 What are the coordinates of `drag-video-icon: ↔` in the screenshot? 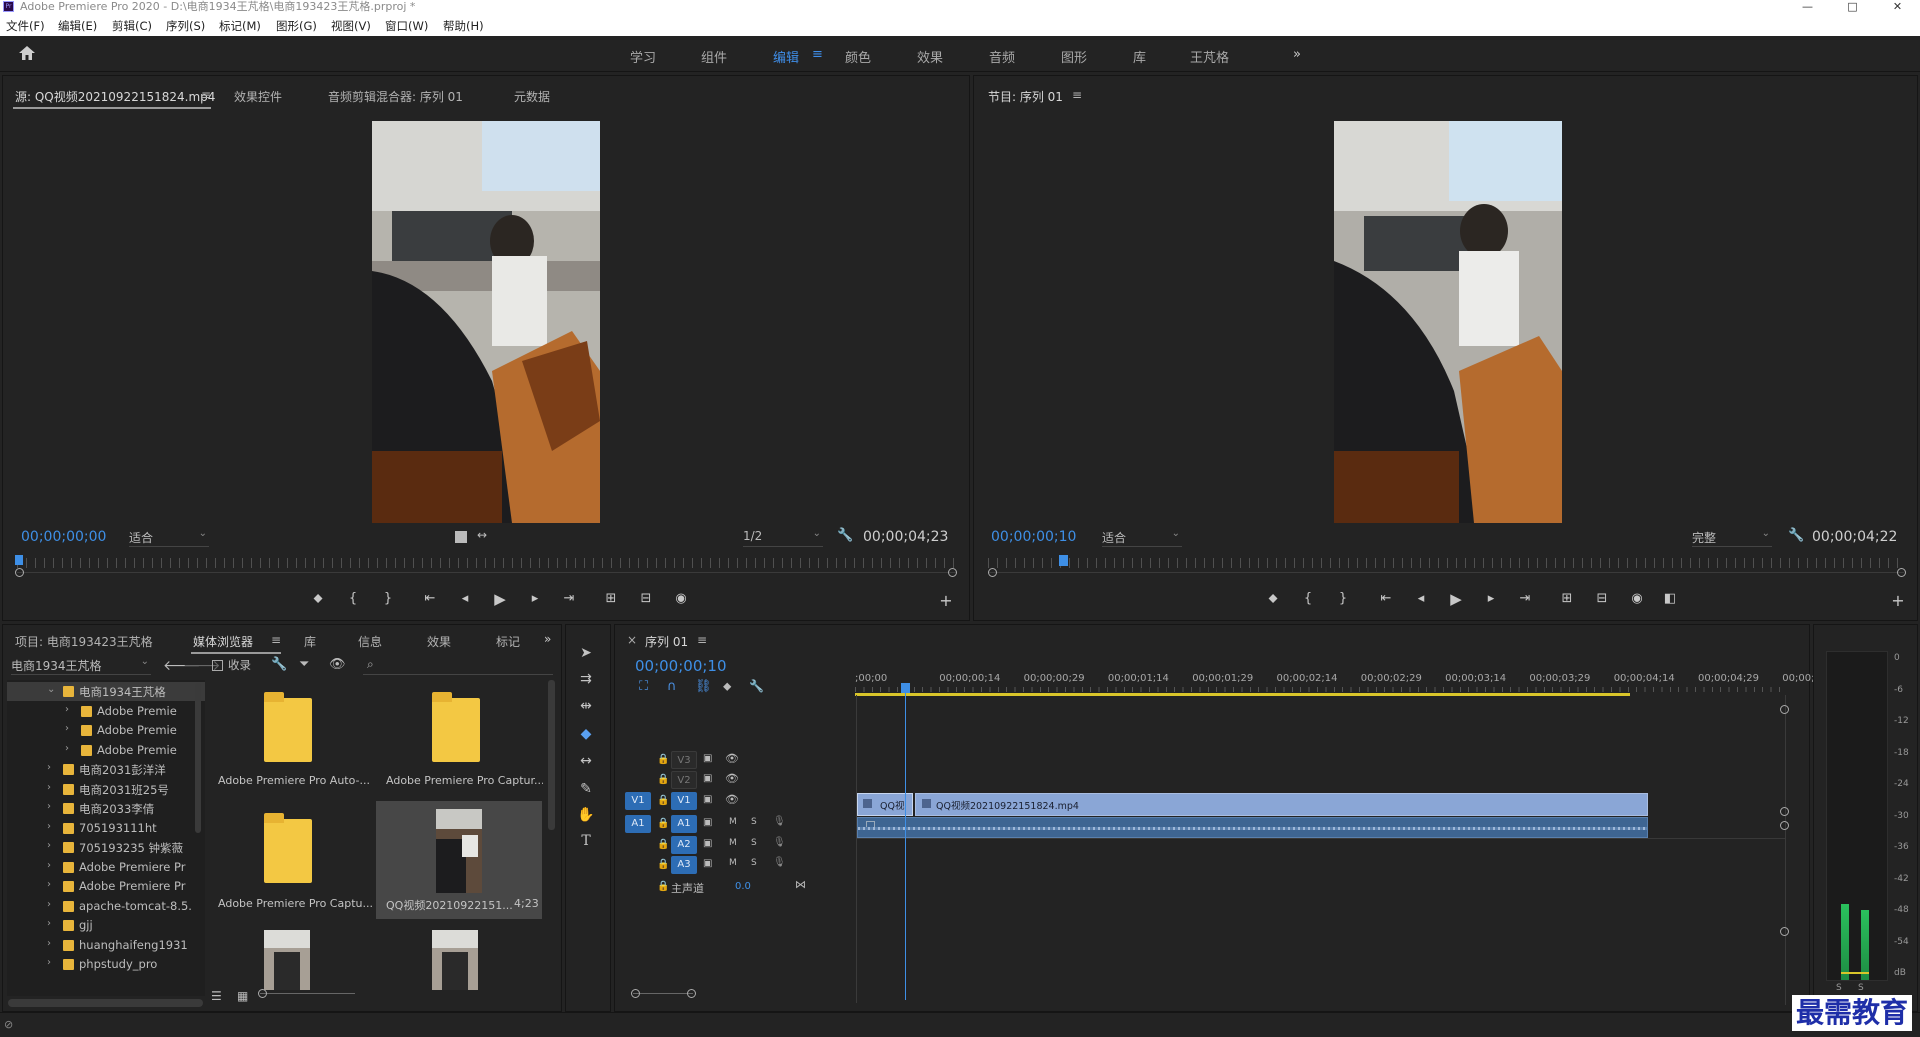 It's located at (482, 535).